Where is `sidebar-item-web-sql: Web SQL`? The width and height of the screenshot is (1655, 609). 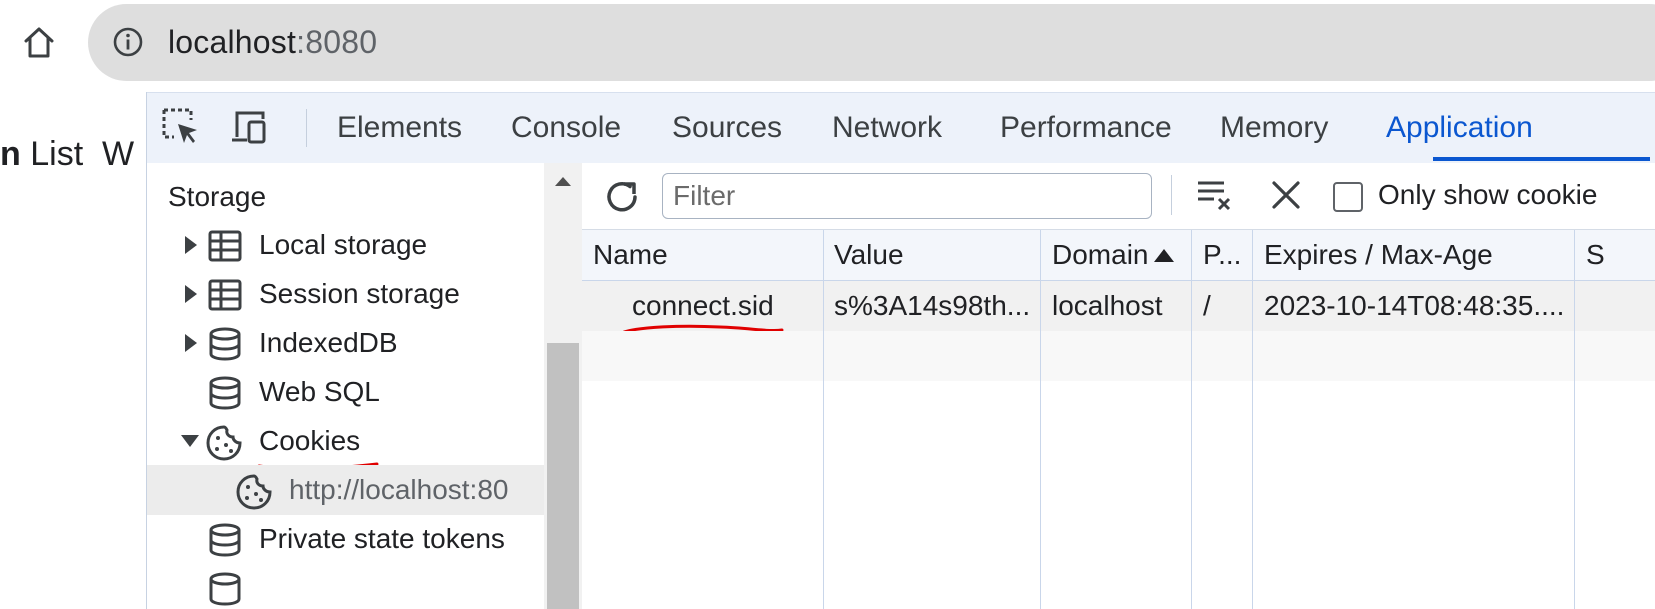
sidebar-item-web-sql: Web SQL is located at coordinates (345, 392).